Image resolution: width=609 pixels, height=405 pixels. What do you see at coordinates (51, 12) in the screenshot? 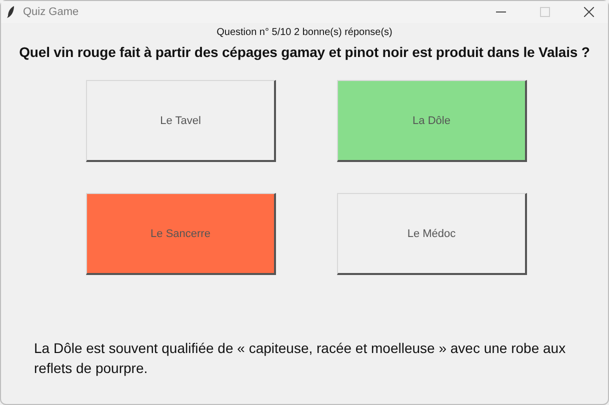
I see `window-title: Quiz Game` at bounding box center [51, 12].